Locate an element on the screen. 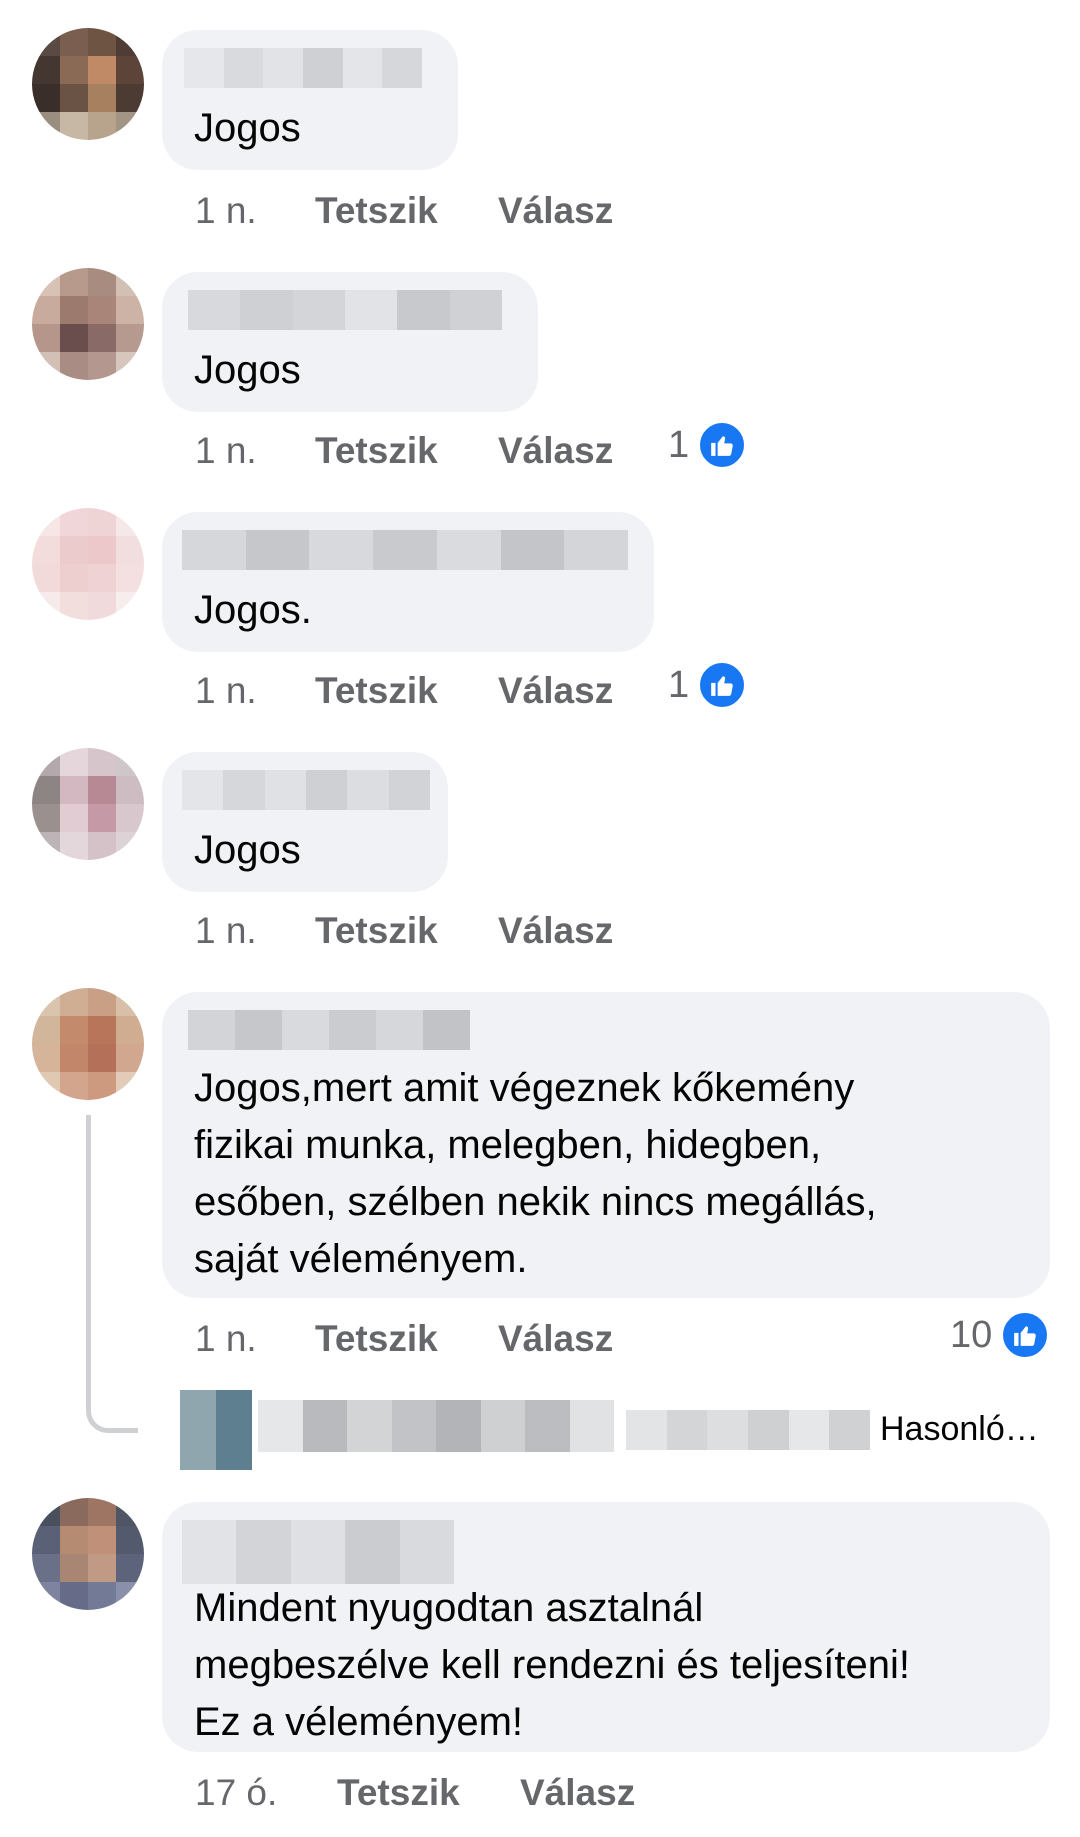 This screenshot has width=1080, height=1837. reaction-count: 10 is located at coordinates (1000, 1335).